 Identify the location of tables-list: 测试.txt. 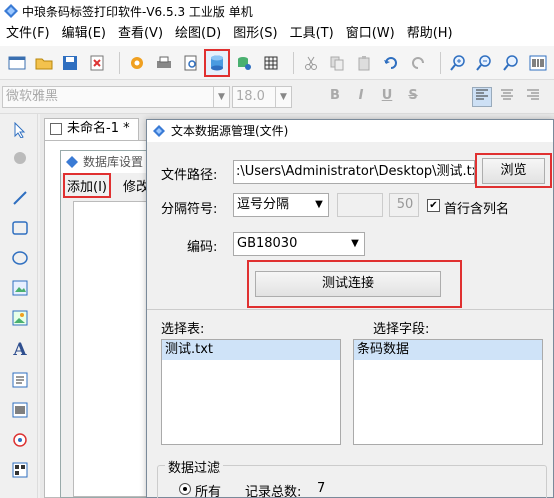
(251, 392).